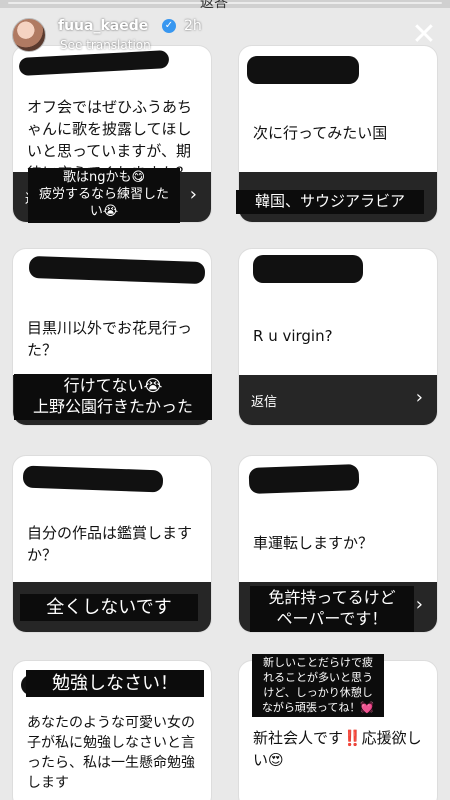 Image resolution: width=450 pixels, height=800 pixels. What do you see at coordinates (264, 402) in the screenshot?
I see `reply-label: 返信` at bounding box center [264, 402].